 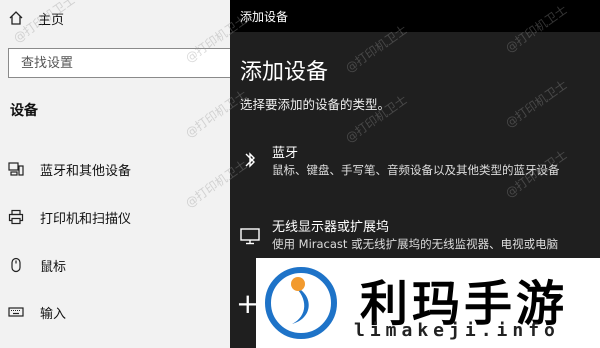 I want to click on nav-item-label: 鼠标, so click(x=53, y=267).